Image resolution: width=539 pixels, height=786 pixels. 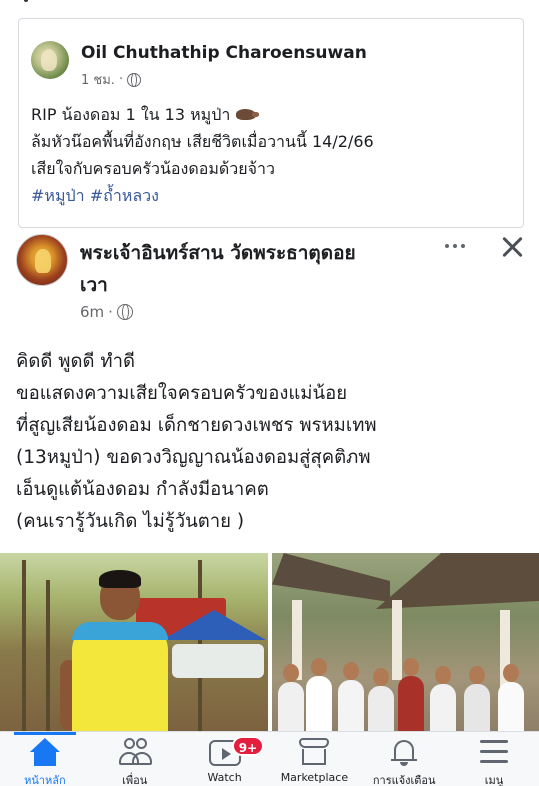 I want to click on post-meta: 6m ·, so click(x=106, y=312).